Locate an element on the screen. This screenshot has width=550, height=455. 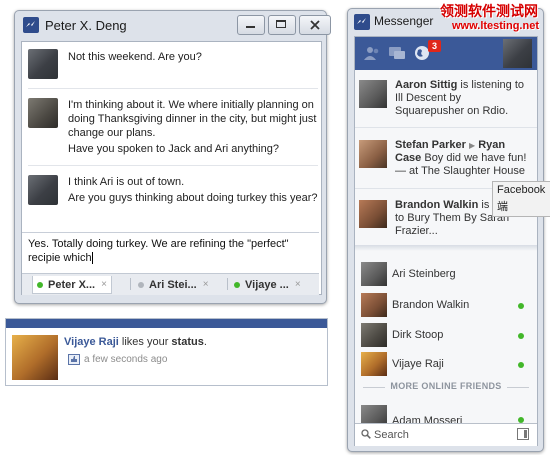
more-online-friends-heading: MORE ONLINE FRIENDS is located at coordinates (446, 386).